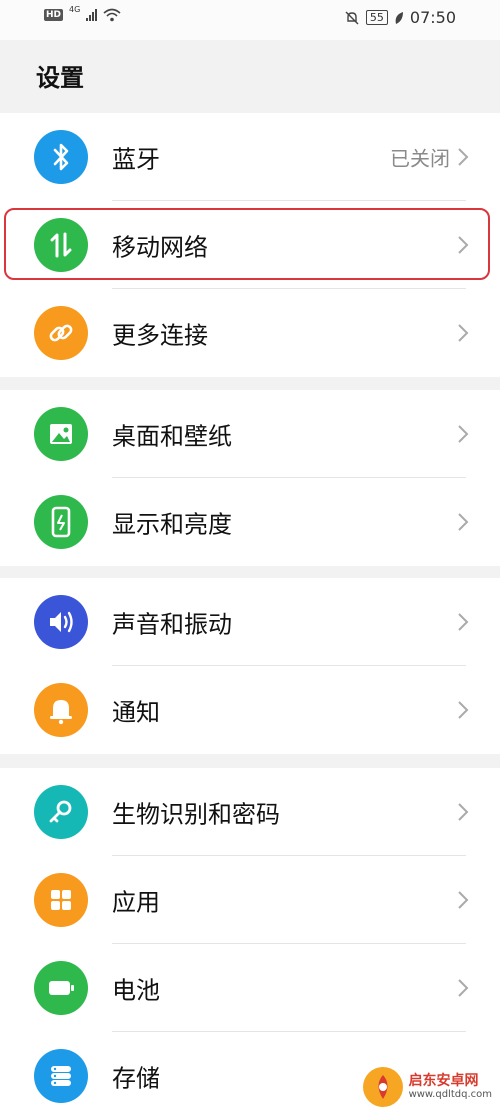 The width and height of the screenshot is (500, 1120). What do you see at coordinates (443, 1080) in the screenshot?
I see `watermark-name: 启东安卓网` at bounding box center [443, 1080].